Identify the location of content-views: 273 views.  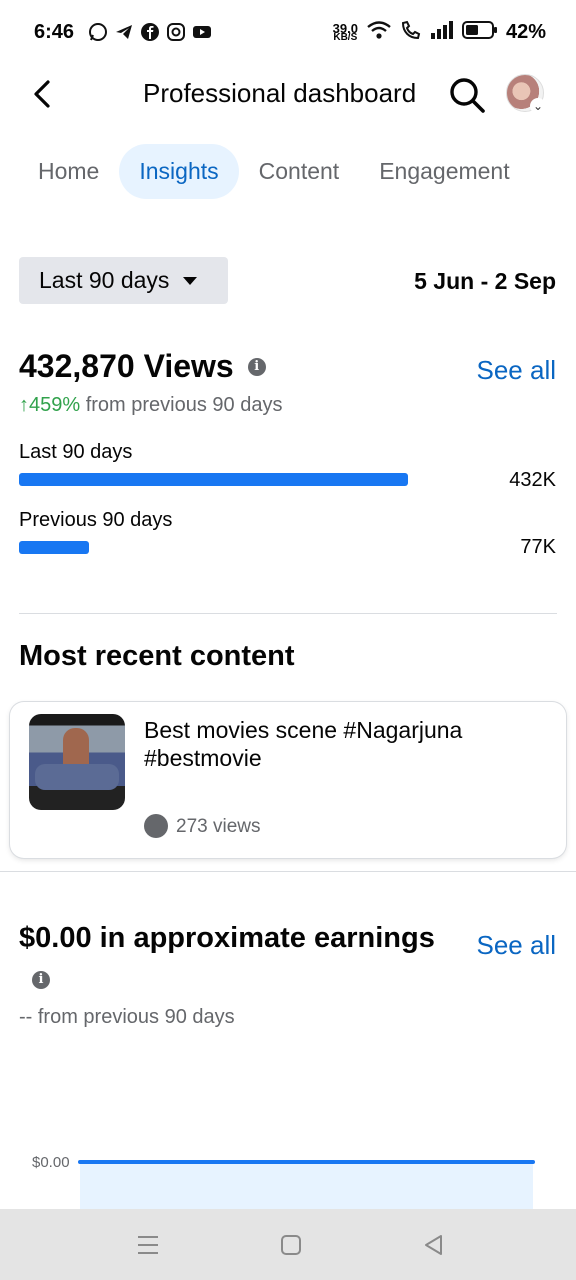
(218, 826).